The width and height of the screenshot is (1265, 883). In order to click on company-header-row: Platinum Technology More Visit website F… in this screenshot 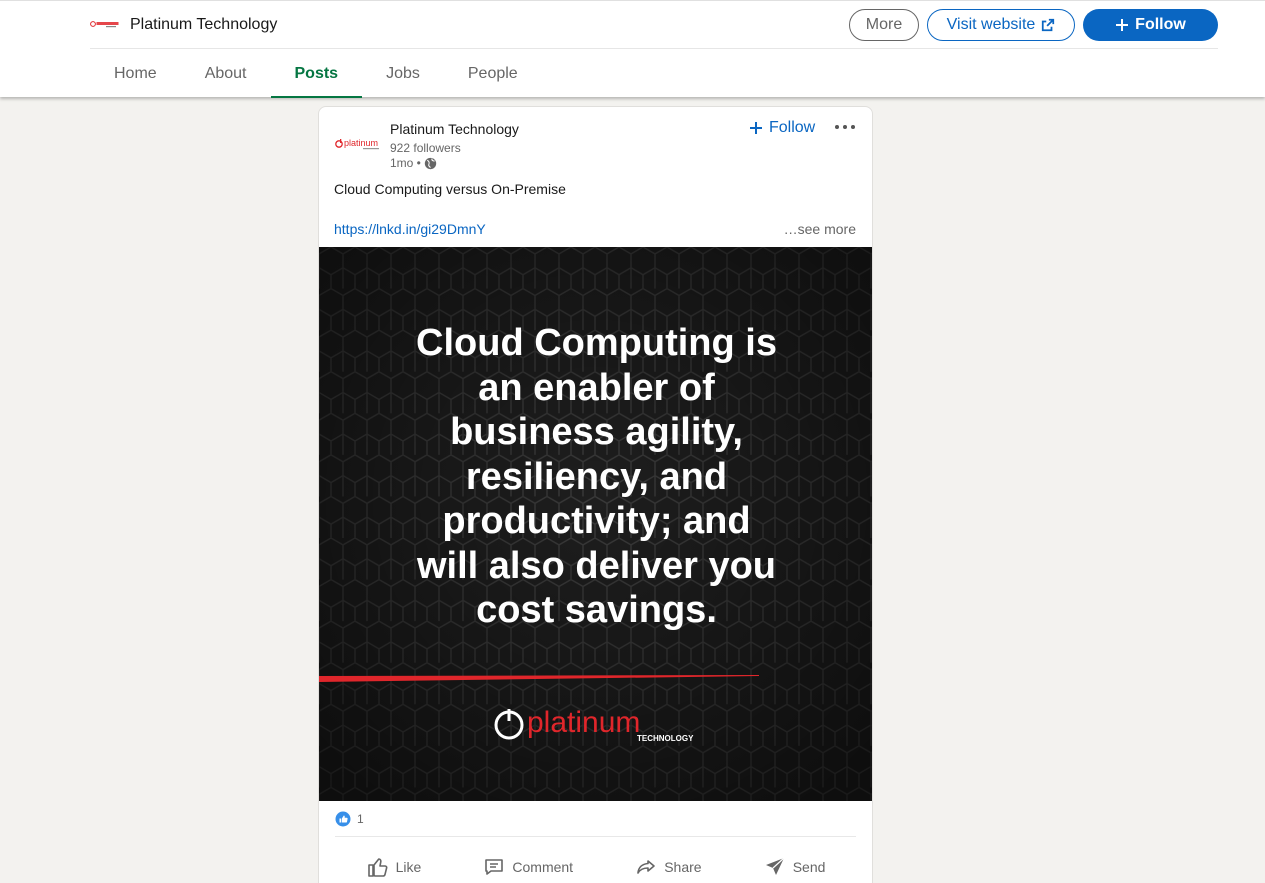, I will do `click(654, 25)`.